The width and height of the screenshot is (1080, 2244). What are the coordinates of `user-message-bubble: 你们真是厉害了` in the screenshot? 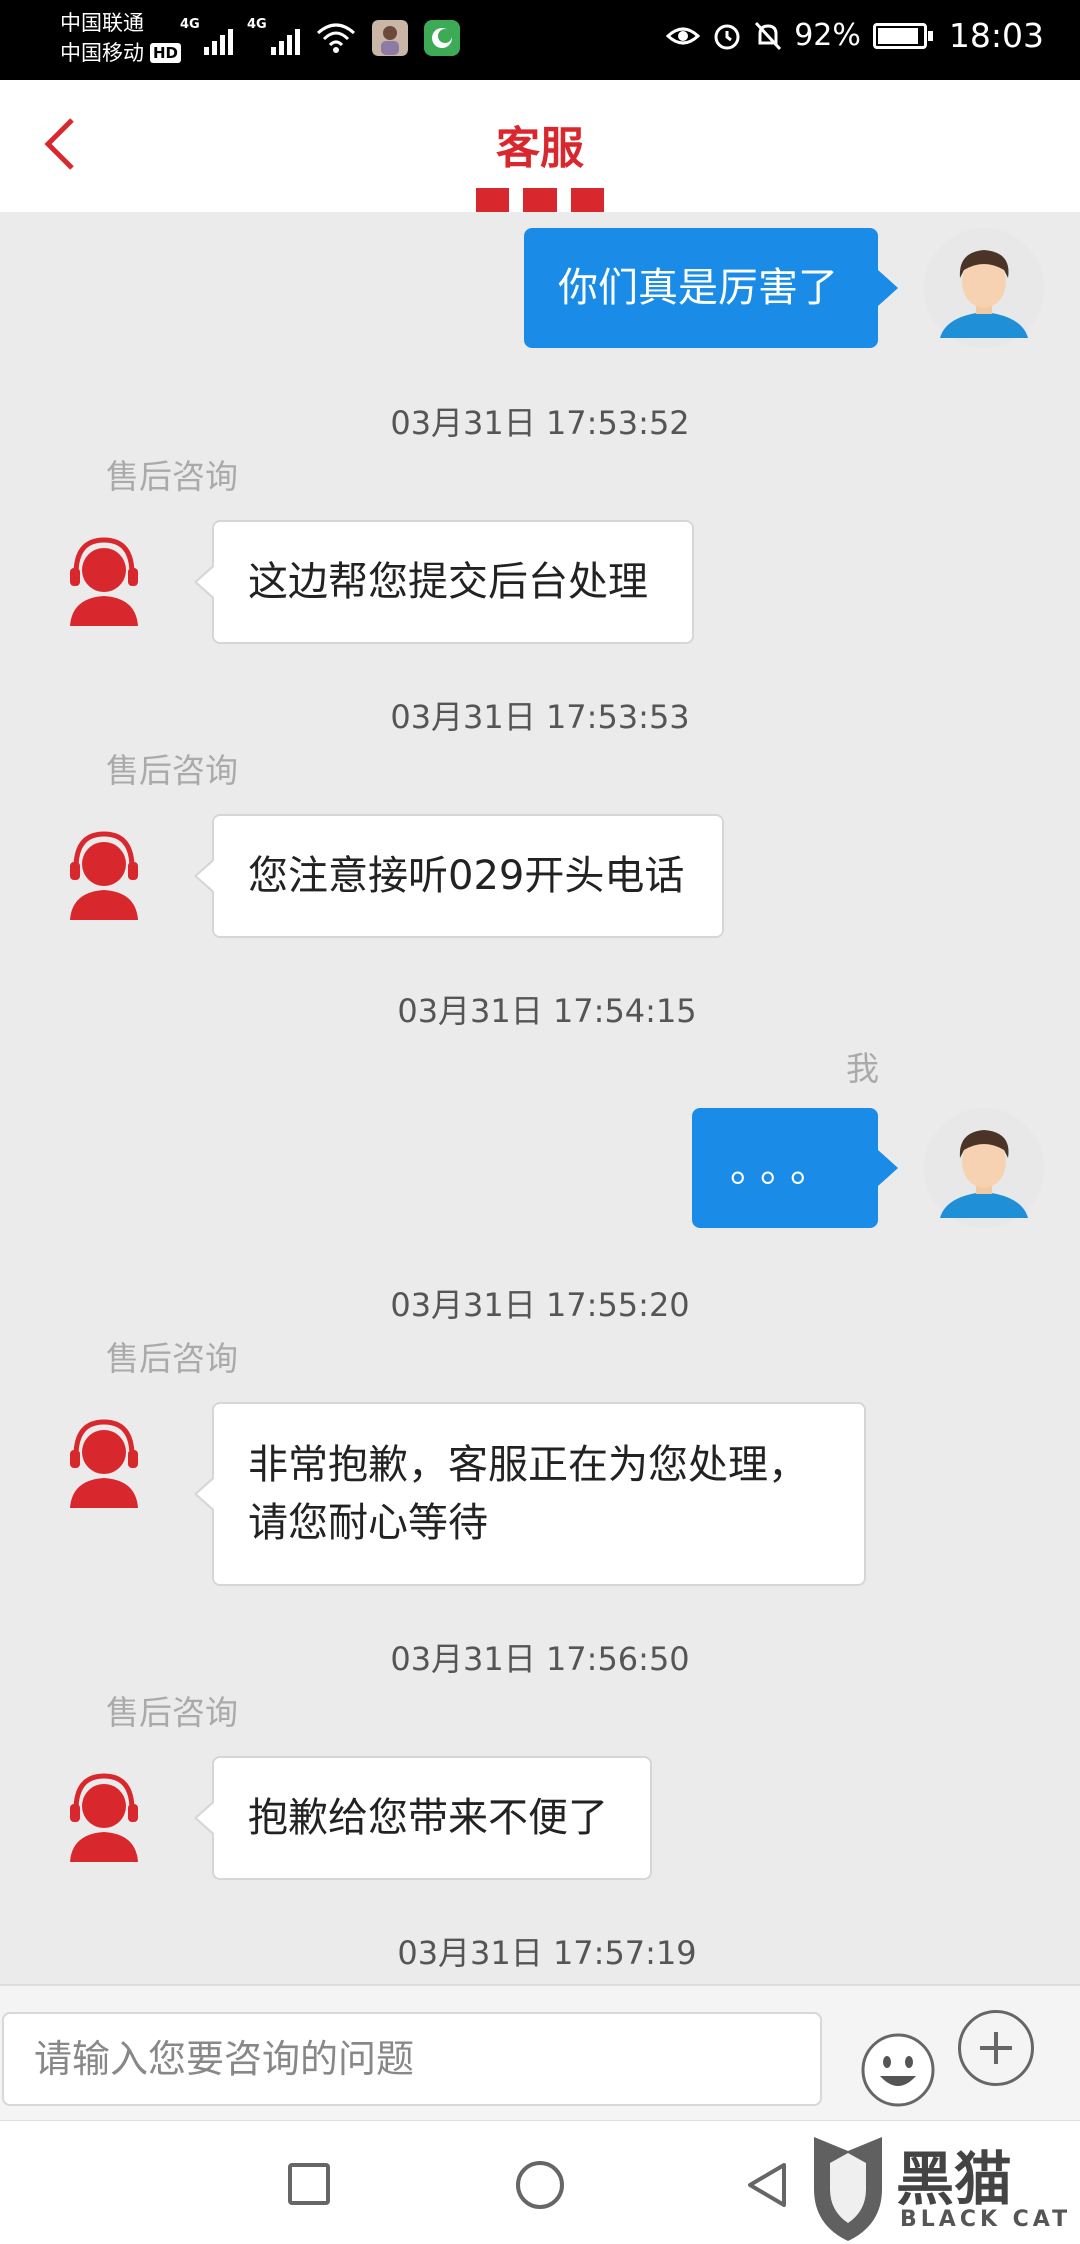 It's located at (701, 288).